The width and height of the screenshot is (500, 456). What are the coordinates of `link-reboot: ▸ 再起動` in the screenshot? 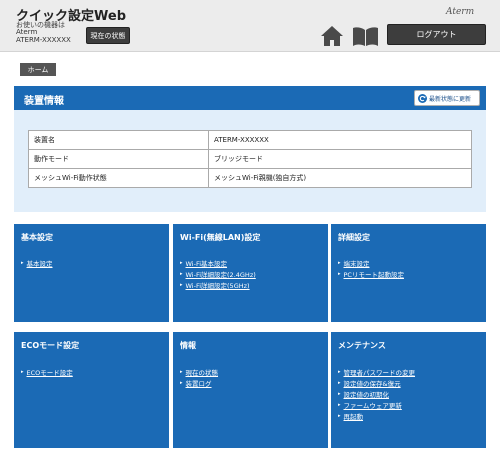 It's located at (376, 415).